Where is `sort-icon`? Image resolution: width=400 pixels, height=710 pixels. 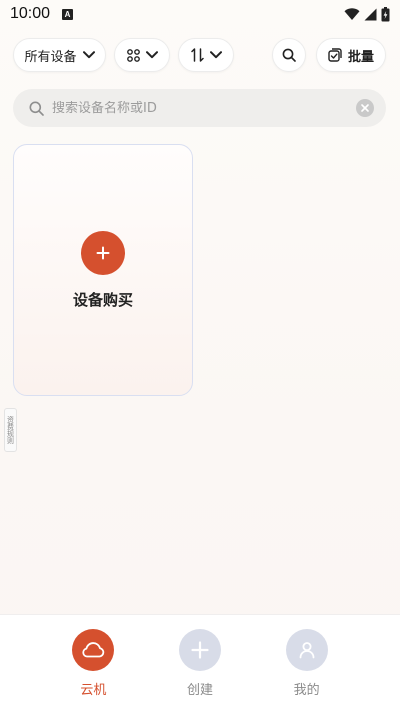 sort-icon is located at coordinates (197, 55).